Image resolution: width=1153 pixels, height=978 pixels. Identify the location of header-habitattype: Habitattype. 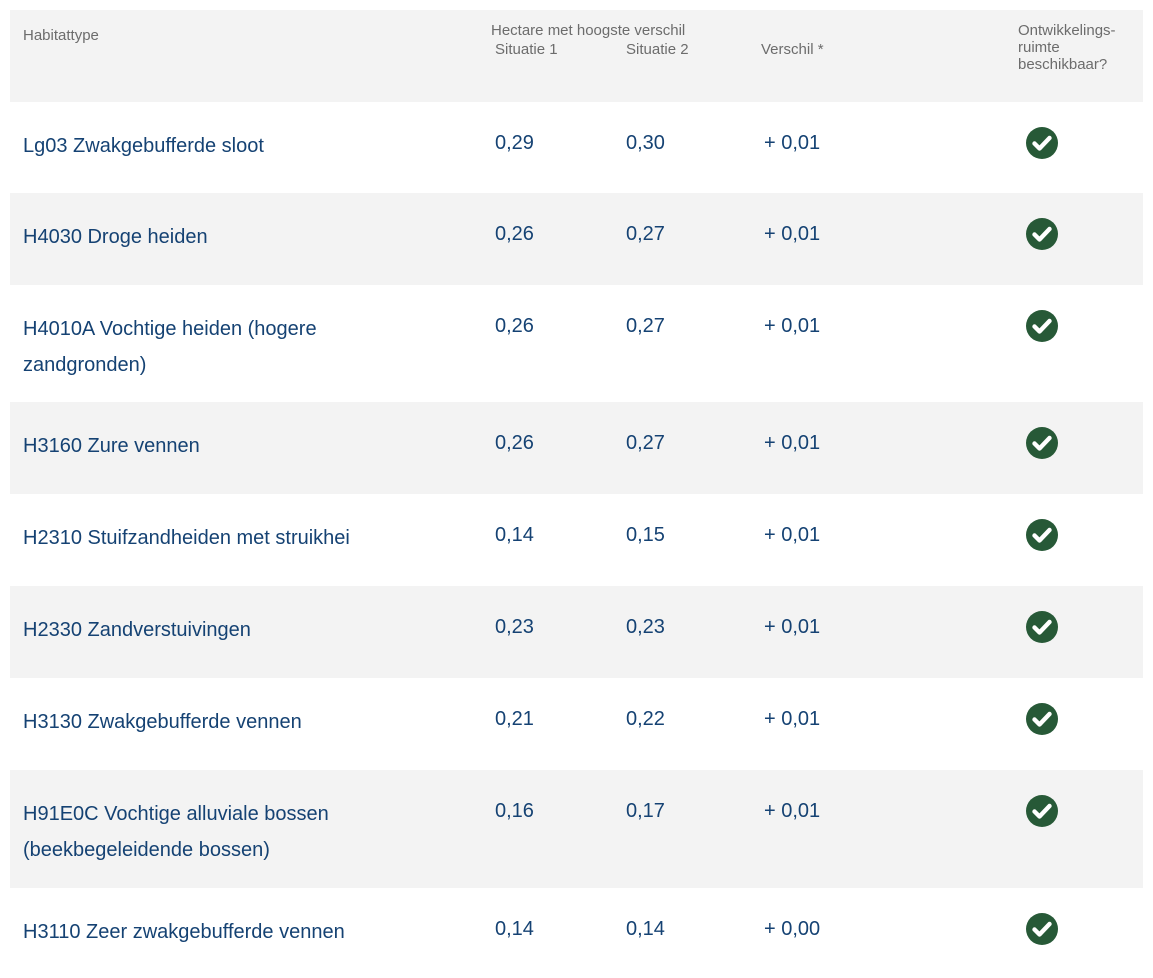
(61, 35).